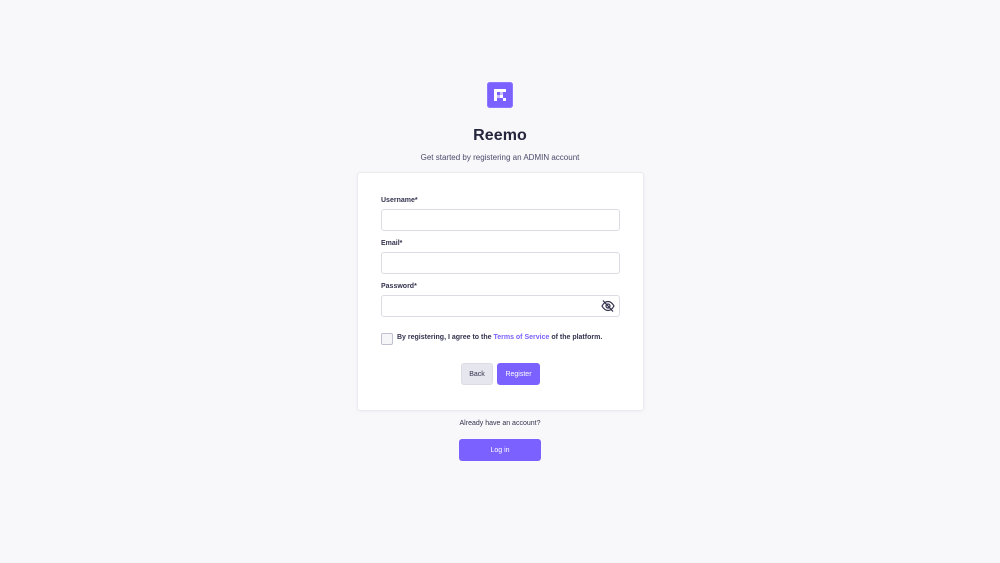  I want to click on terms-prefix: By registering, I agree to the, so click(445, 337).